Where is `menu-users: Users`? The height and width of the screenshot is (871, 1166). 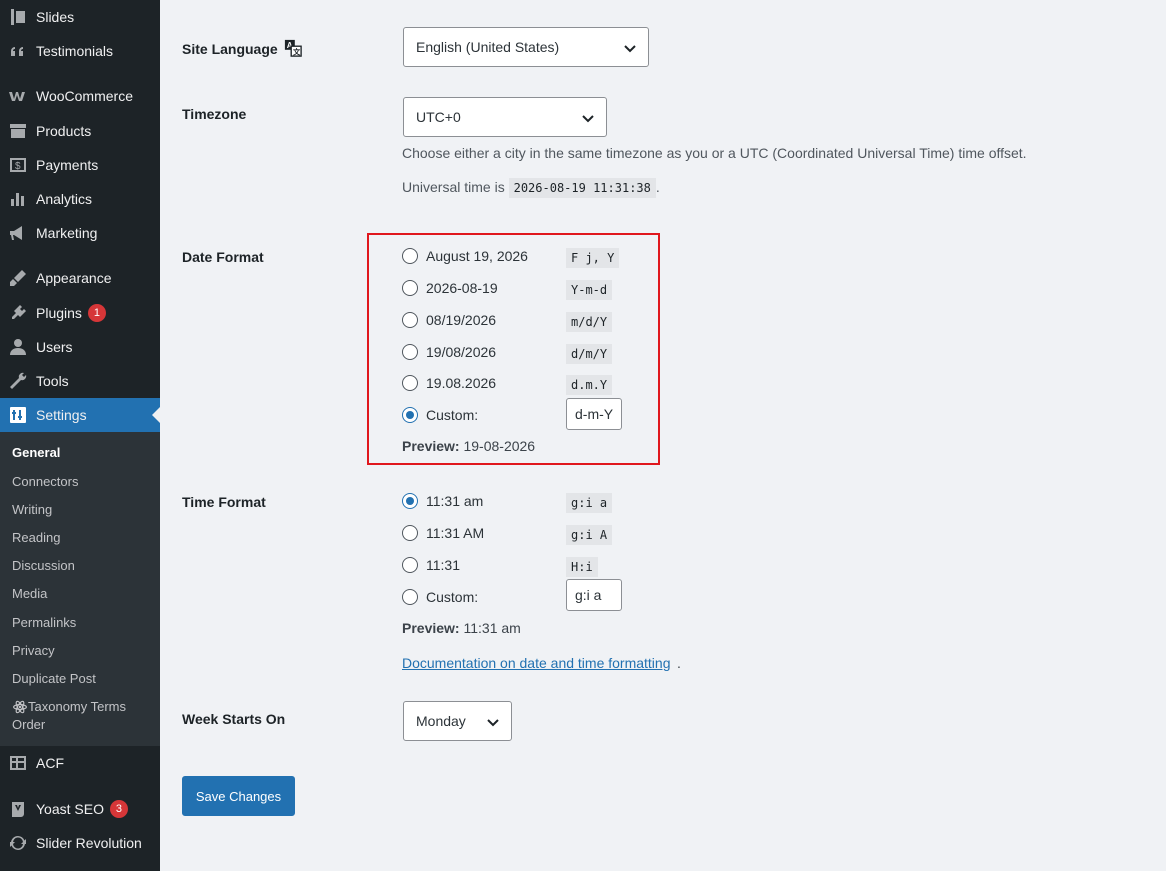 menu-users: Users is located at coordinates (80, 347).